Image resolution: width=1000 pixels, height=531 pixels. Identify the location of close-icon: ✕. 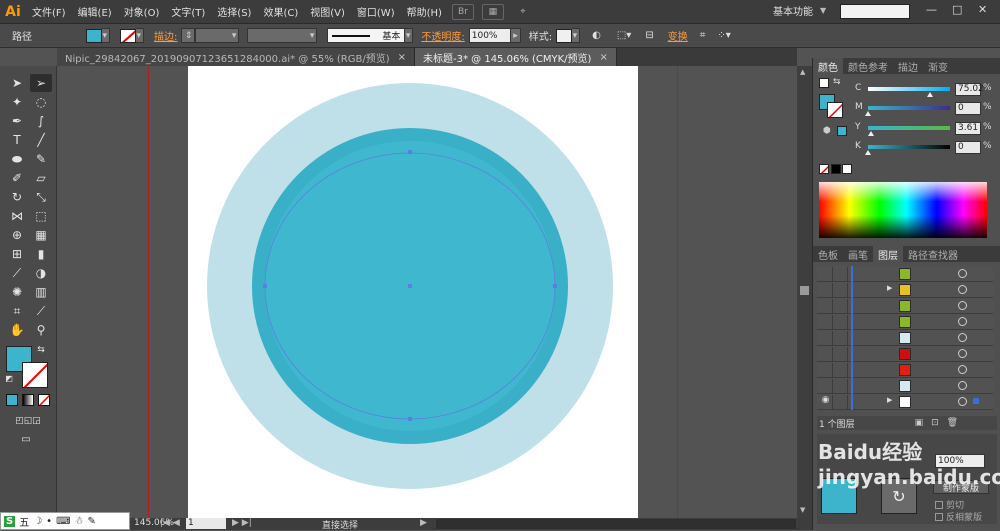
(982, 9).